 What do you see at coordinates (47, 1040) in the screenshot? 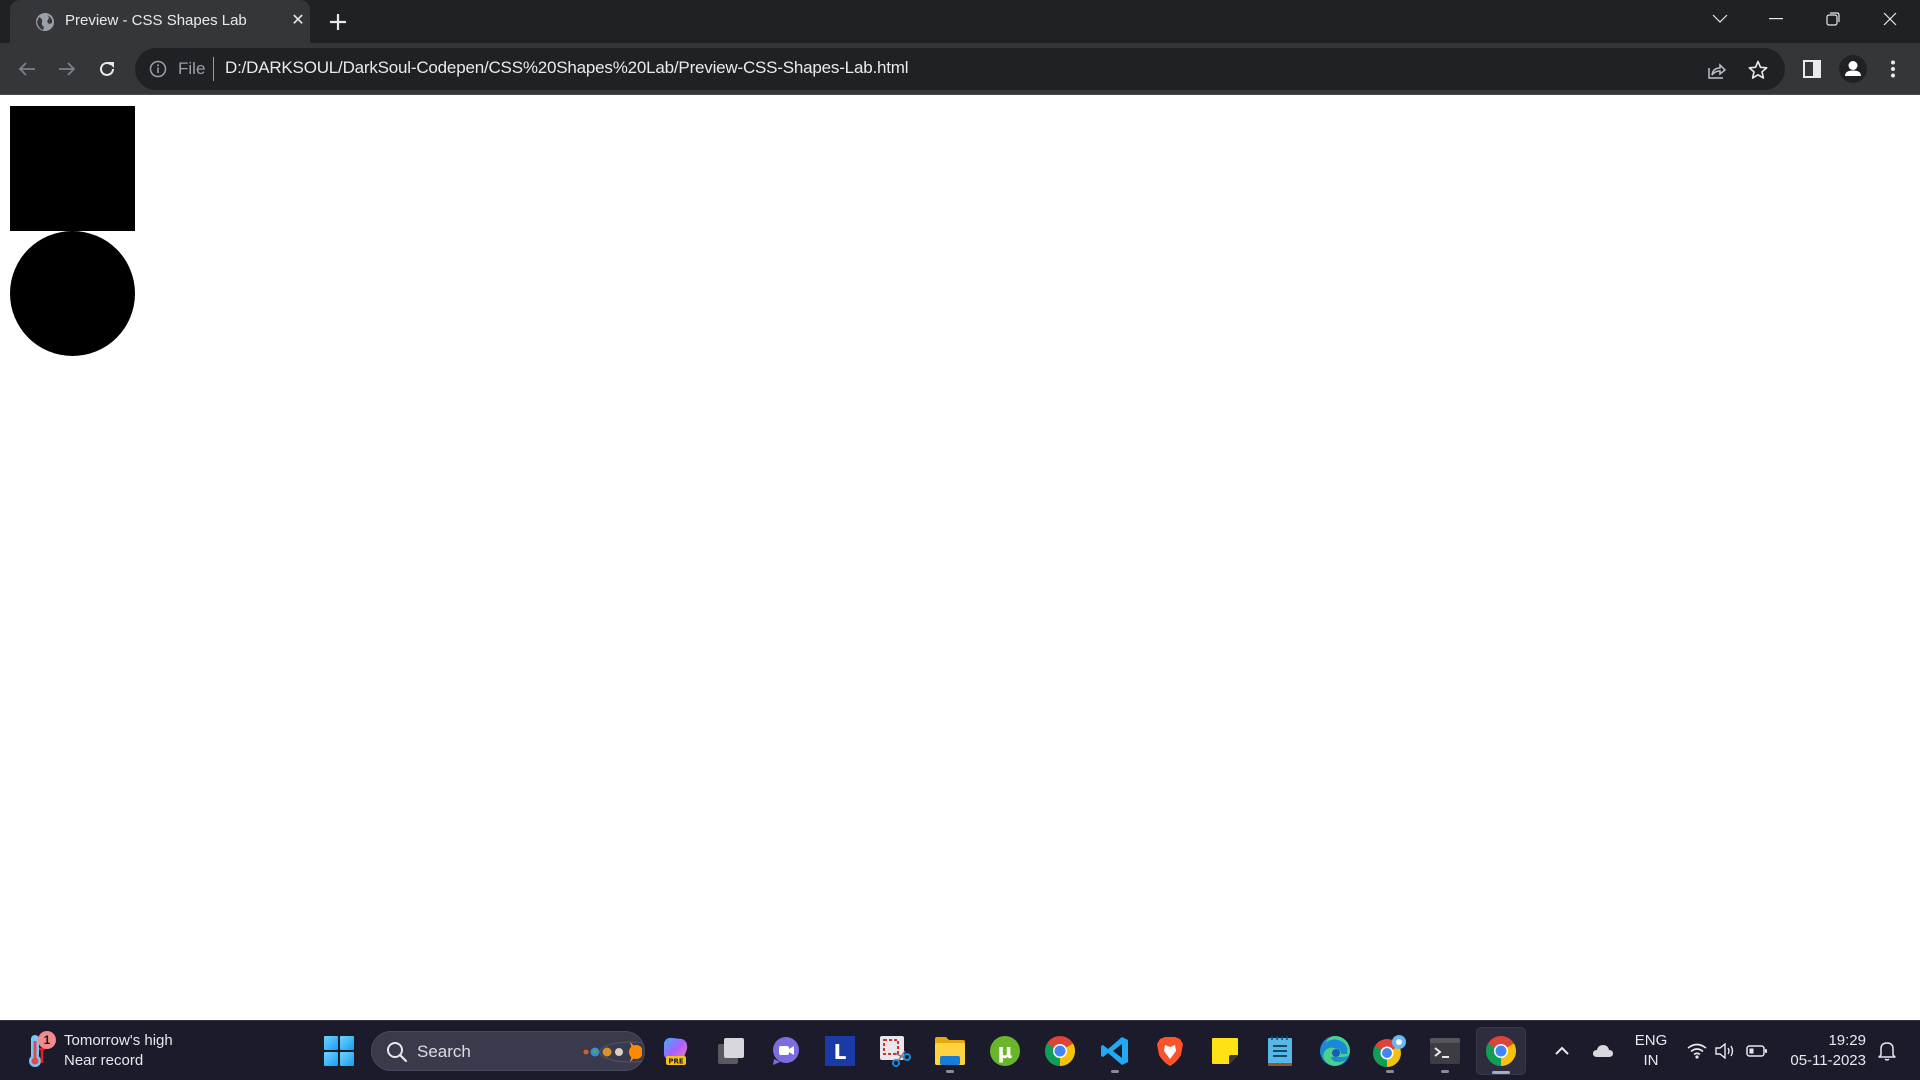
I see `weather-badge: 1` at bounding box center [47, 1040].